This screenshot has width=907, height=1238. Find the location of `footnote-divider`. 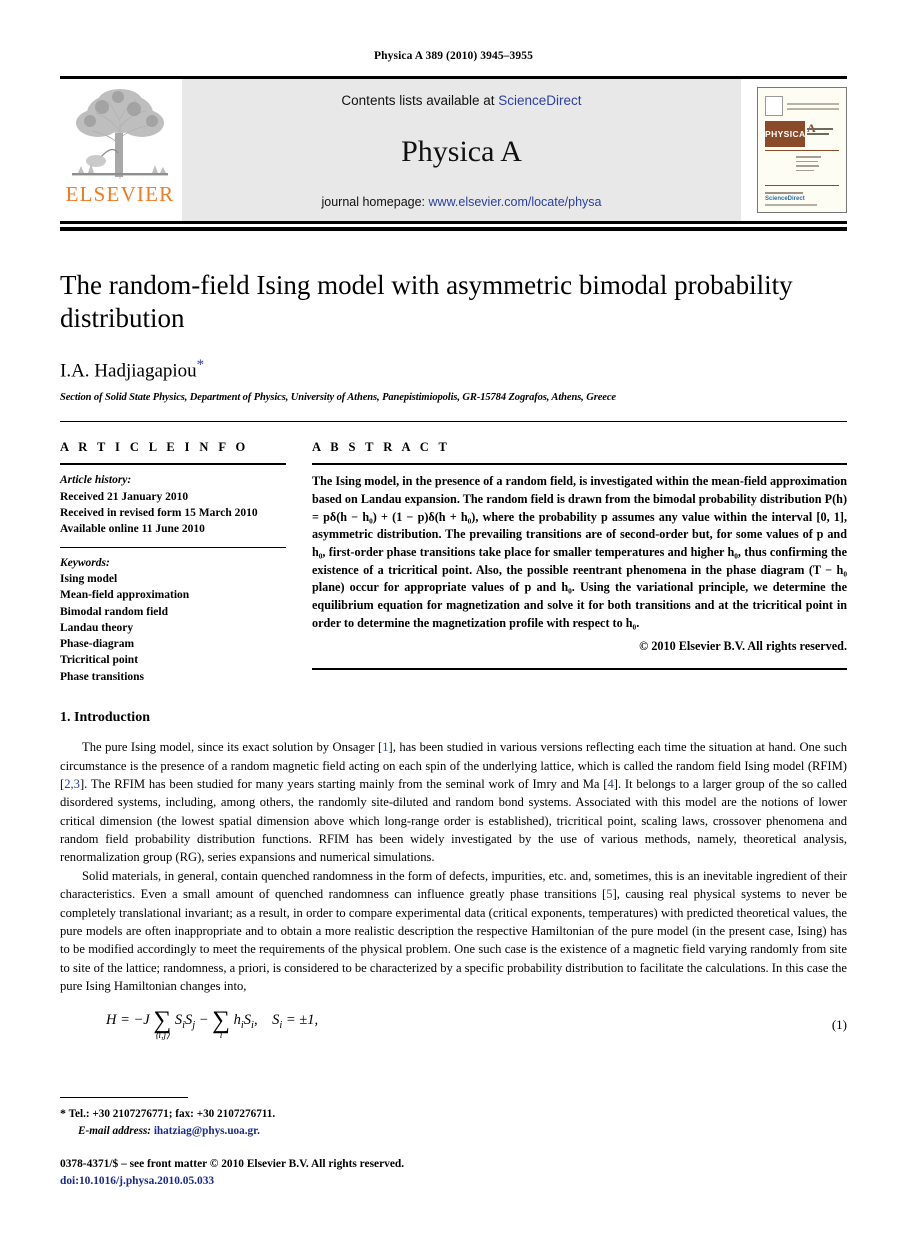

footnote-divider is located at coordinates (124, 1098).